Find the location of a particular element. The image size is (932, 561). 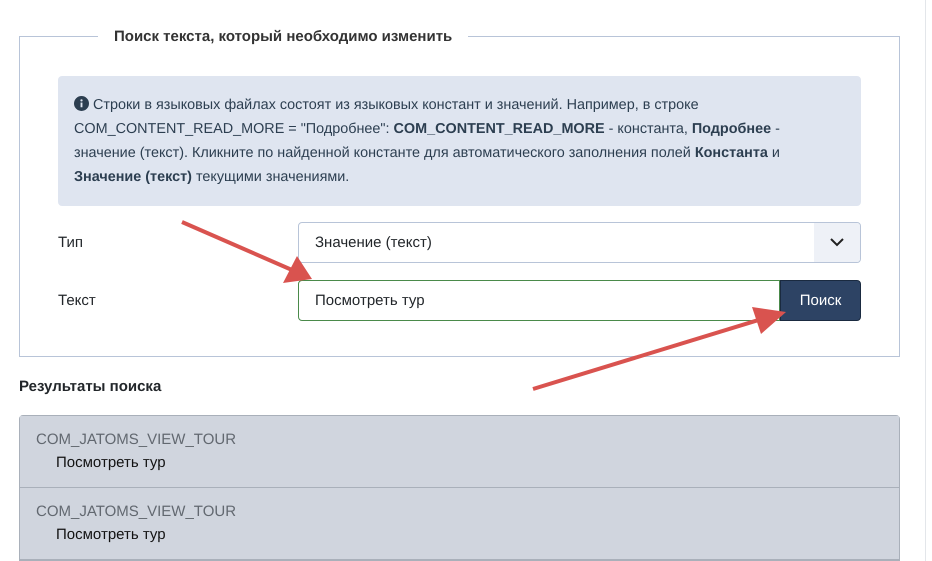

type-dropdown: Значение (текст) is located at coordinates (579, 242).